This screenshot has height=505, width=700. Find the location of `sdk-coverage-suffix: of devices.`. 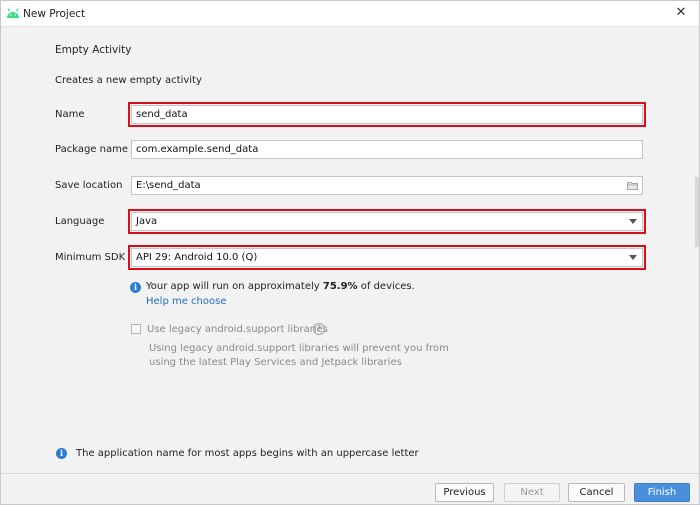

sdk-coverage-suffix: of devices. is located at coordinates (386, 286).